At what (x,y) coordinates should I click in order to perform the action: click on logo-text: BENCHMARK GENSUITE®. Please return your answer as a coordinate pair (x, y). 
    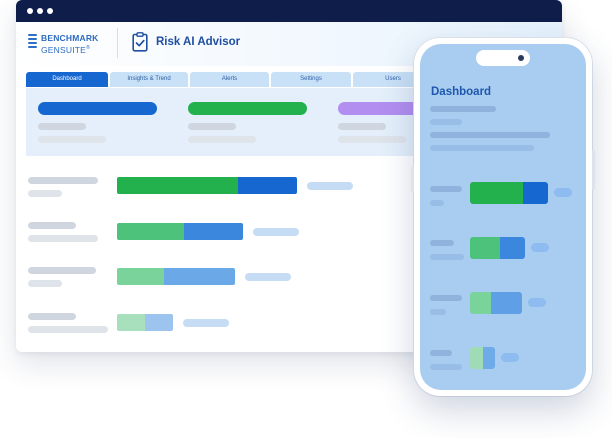
    Looking at the image, I should click on (70, 44).